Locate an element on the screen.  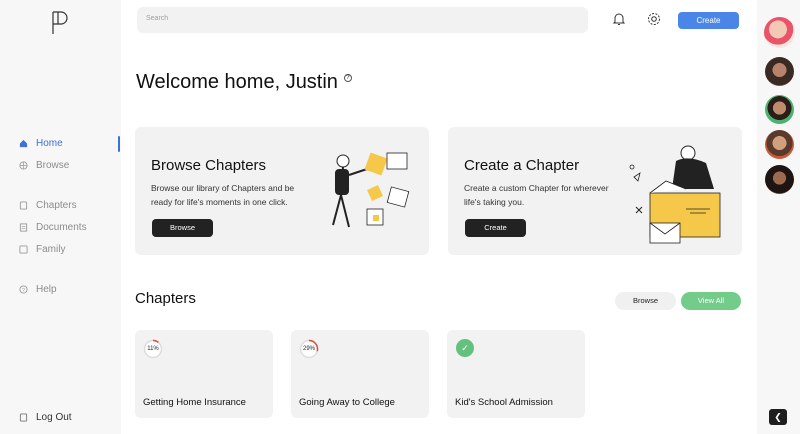
create-button: Create is located at coordinates (708, 20).